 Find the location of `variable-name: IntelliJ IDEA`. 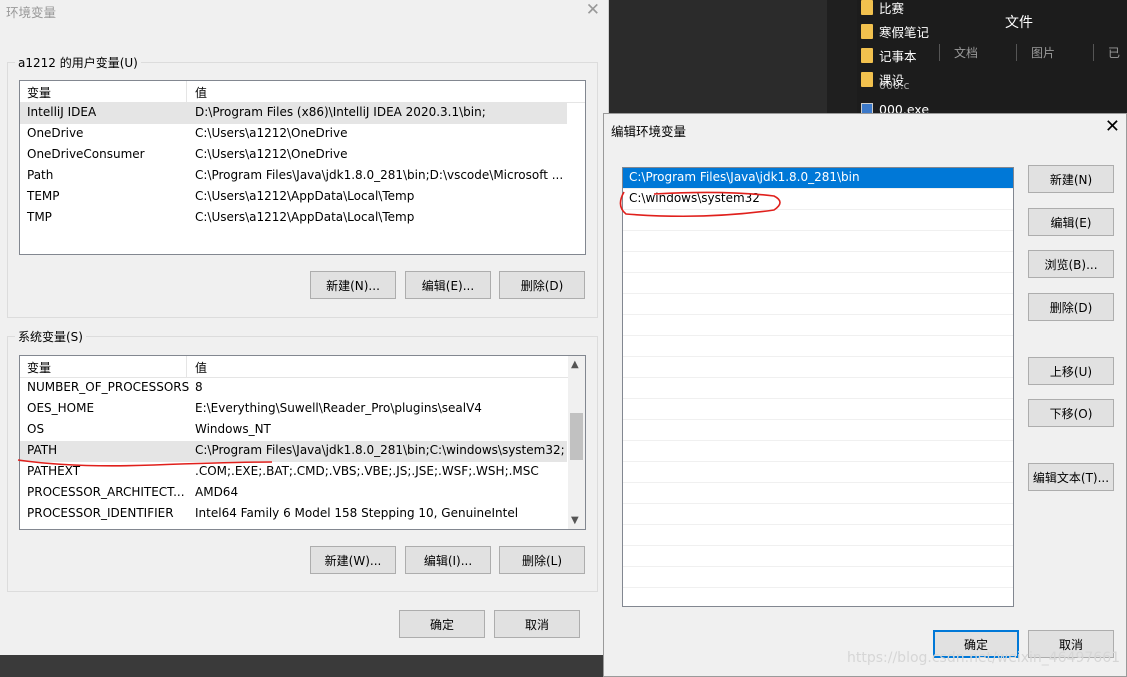

variable-name: IntelliJ IDEA is located at coordinates (62, 112).